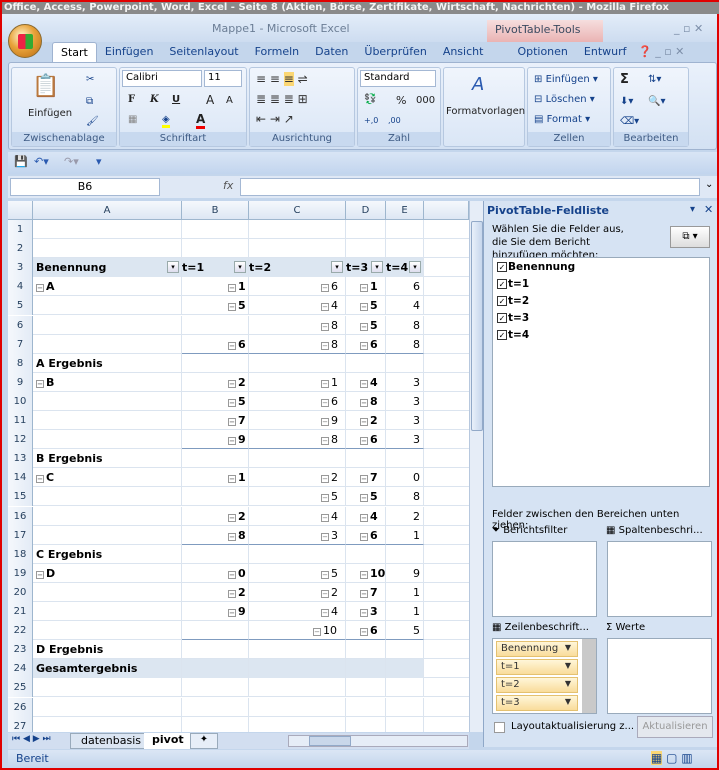 This screenshot has width=719, height=770. Describe the element at coordinates (215, 344) in the screenshot. I see `cell-b: −6` at that location.